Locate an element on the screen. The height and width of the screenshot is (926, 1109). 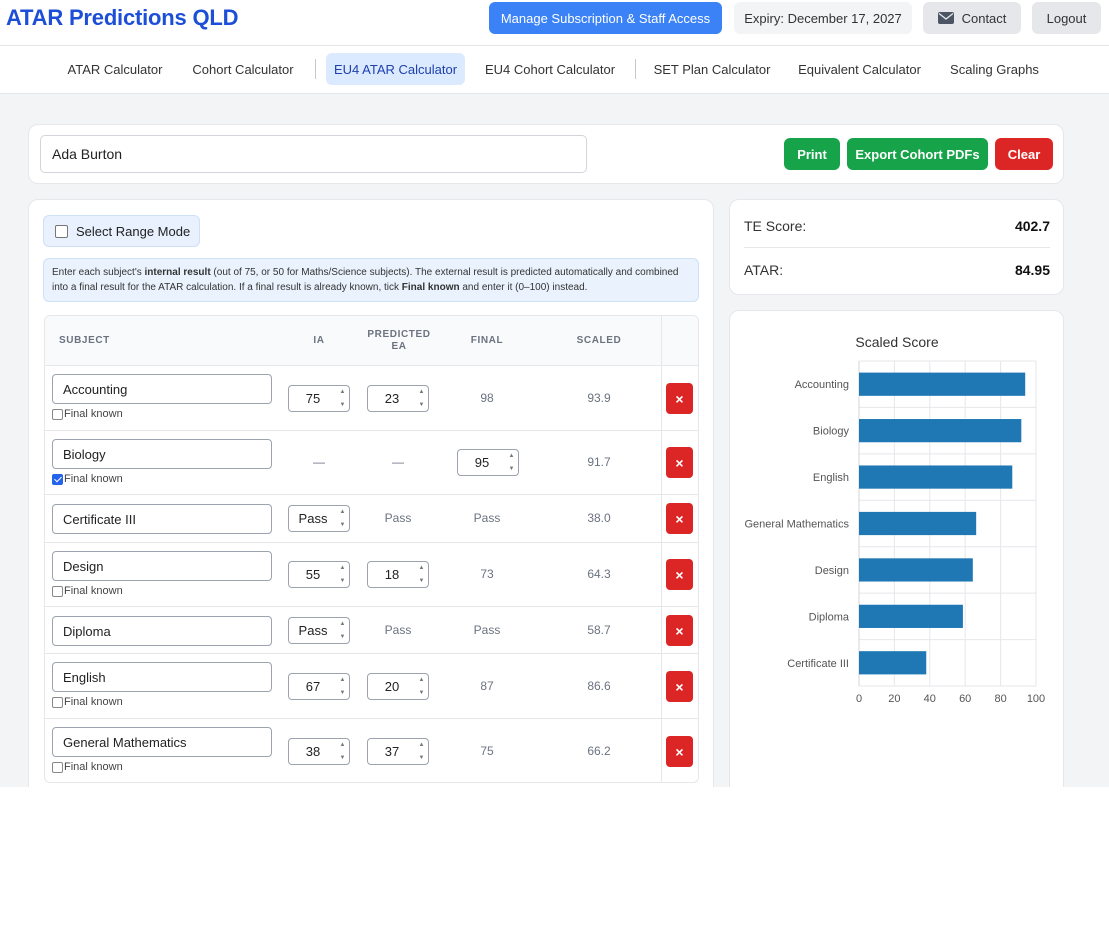
subject-input: Accounting is located at coordinates (162, 389).